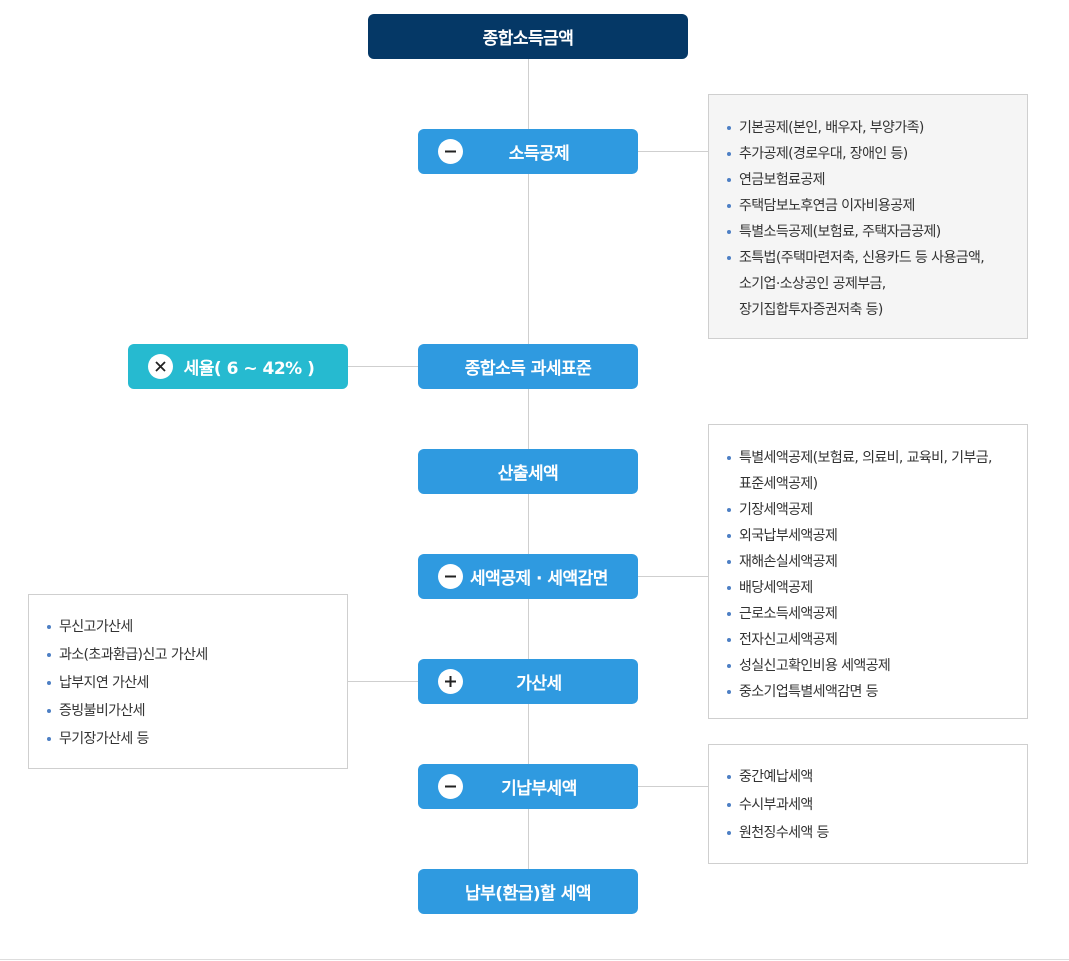 The height and width of the screenshot is (961, 1069). What do you see at coordinates (868, 128) in the screenshot?
I see `list-item: 기본공제(본인, 배우자, 부양가족)` at bounding box center [868, 128].